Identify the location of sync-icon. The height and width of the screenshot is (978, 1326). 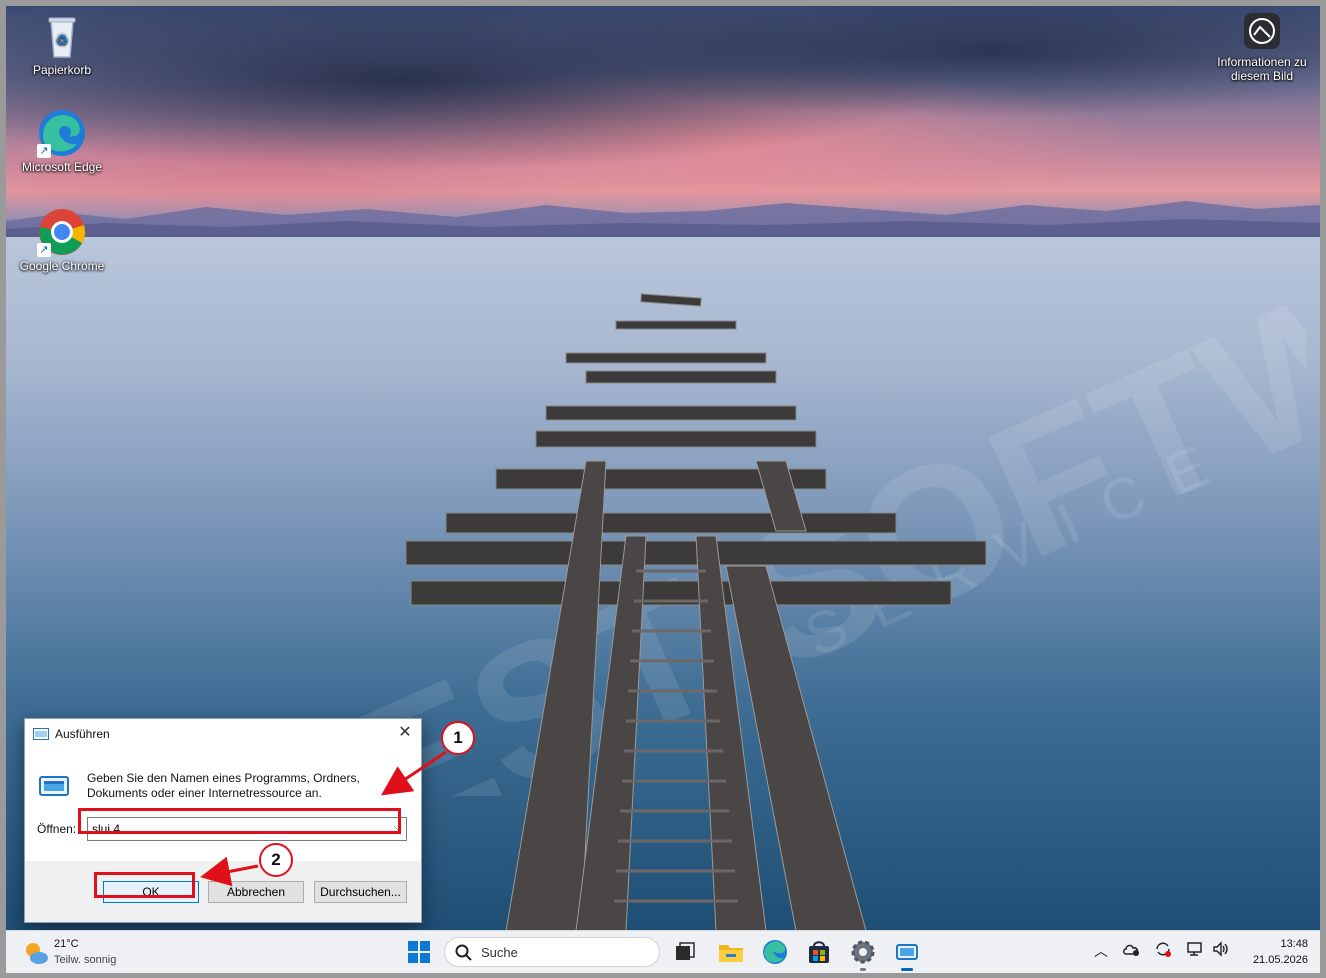
(1163, 950).